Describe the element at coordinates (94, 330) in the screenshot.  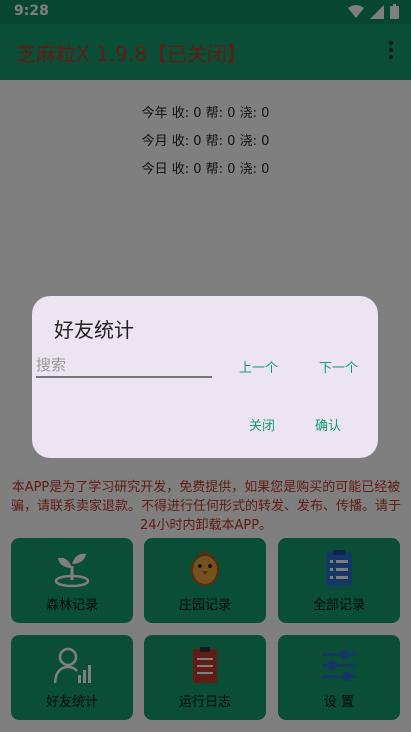
I see `dialog-title: 好友统计` at that location.